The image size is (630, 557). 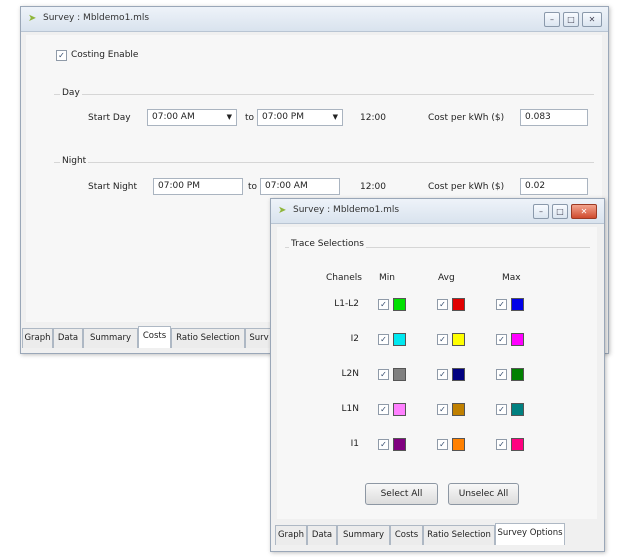 I want to click on day-to-label: to, so click(x=250, y=118).